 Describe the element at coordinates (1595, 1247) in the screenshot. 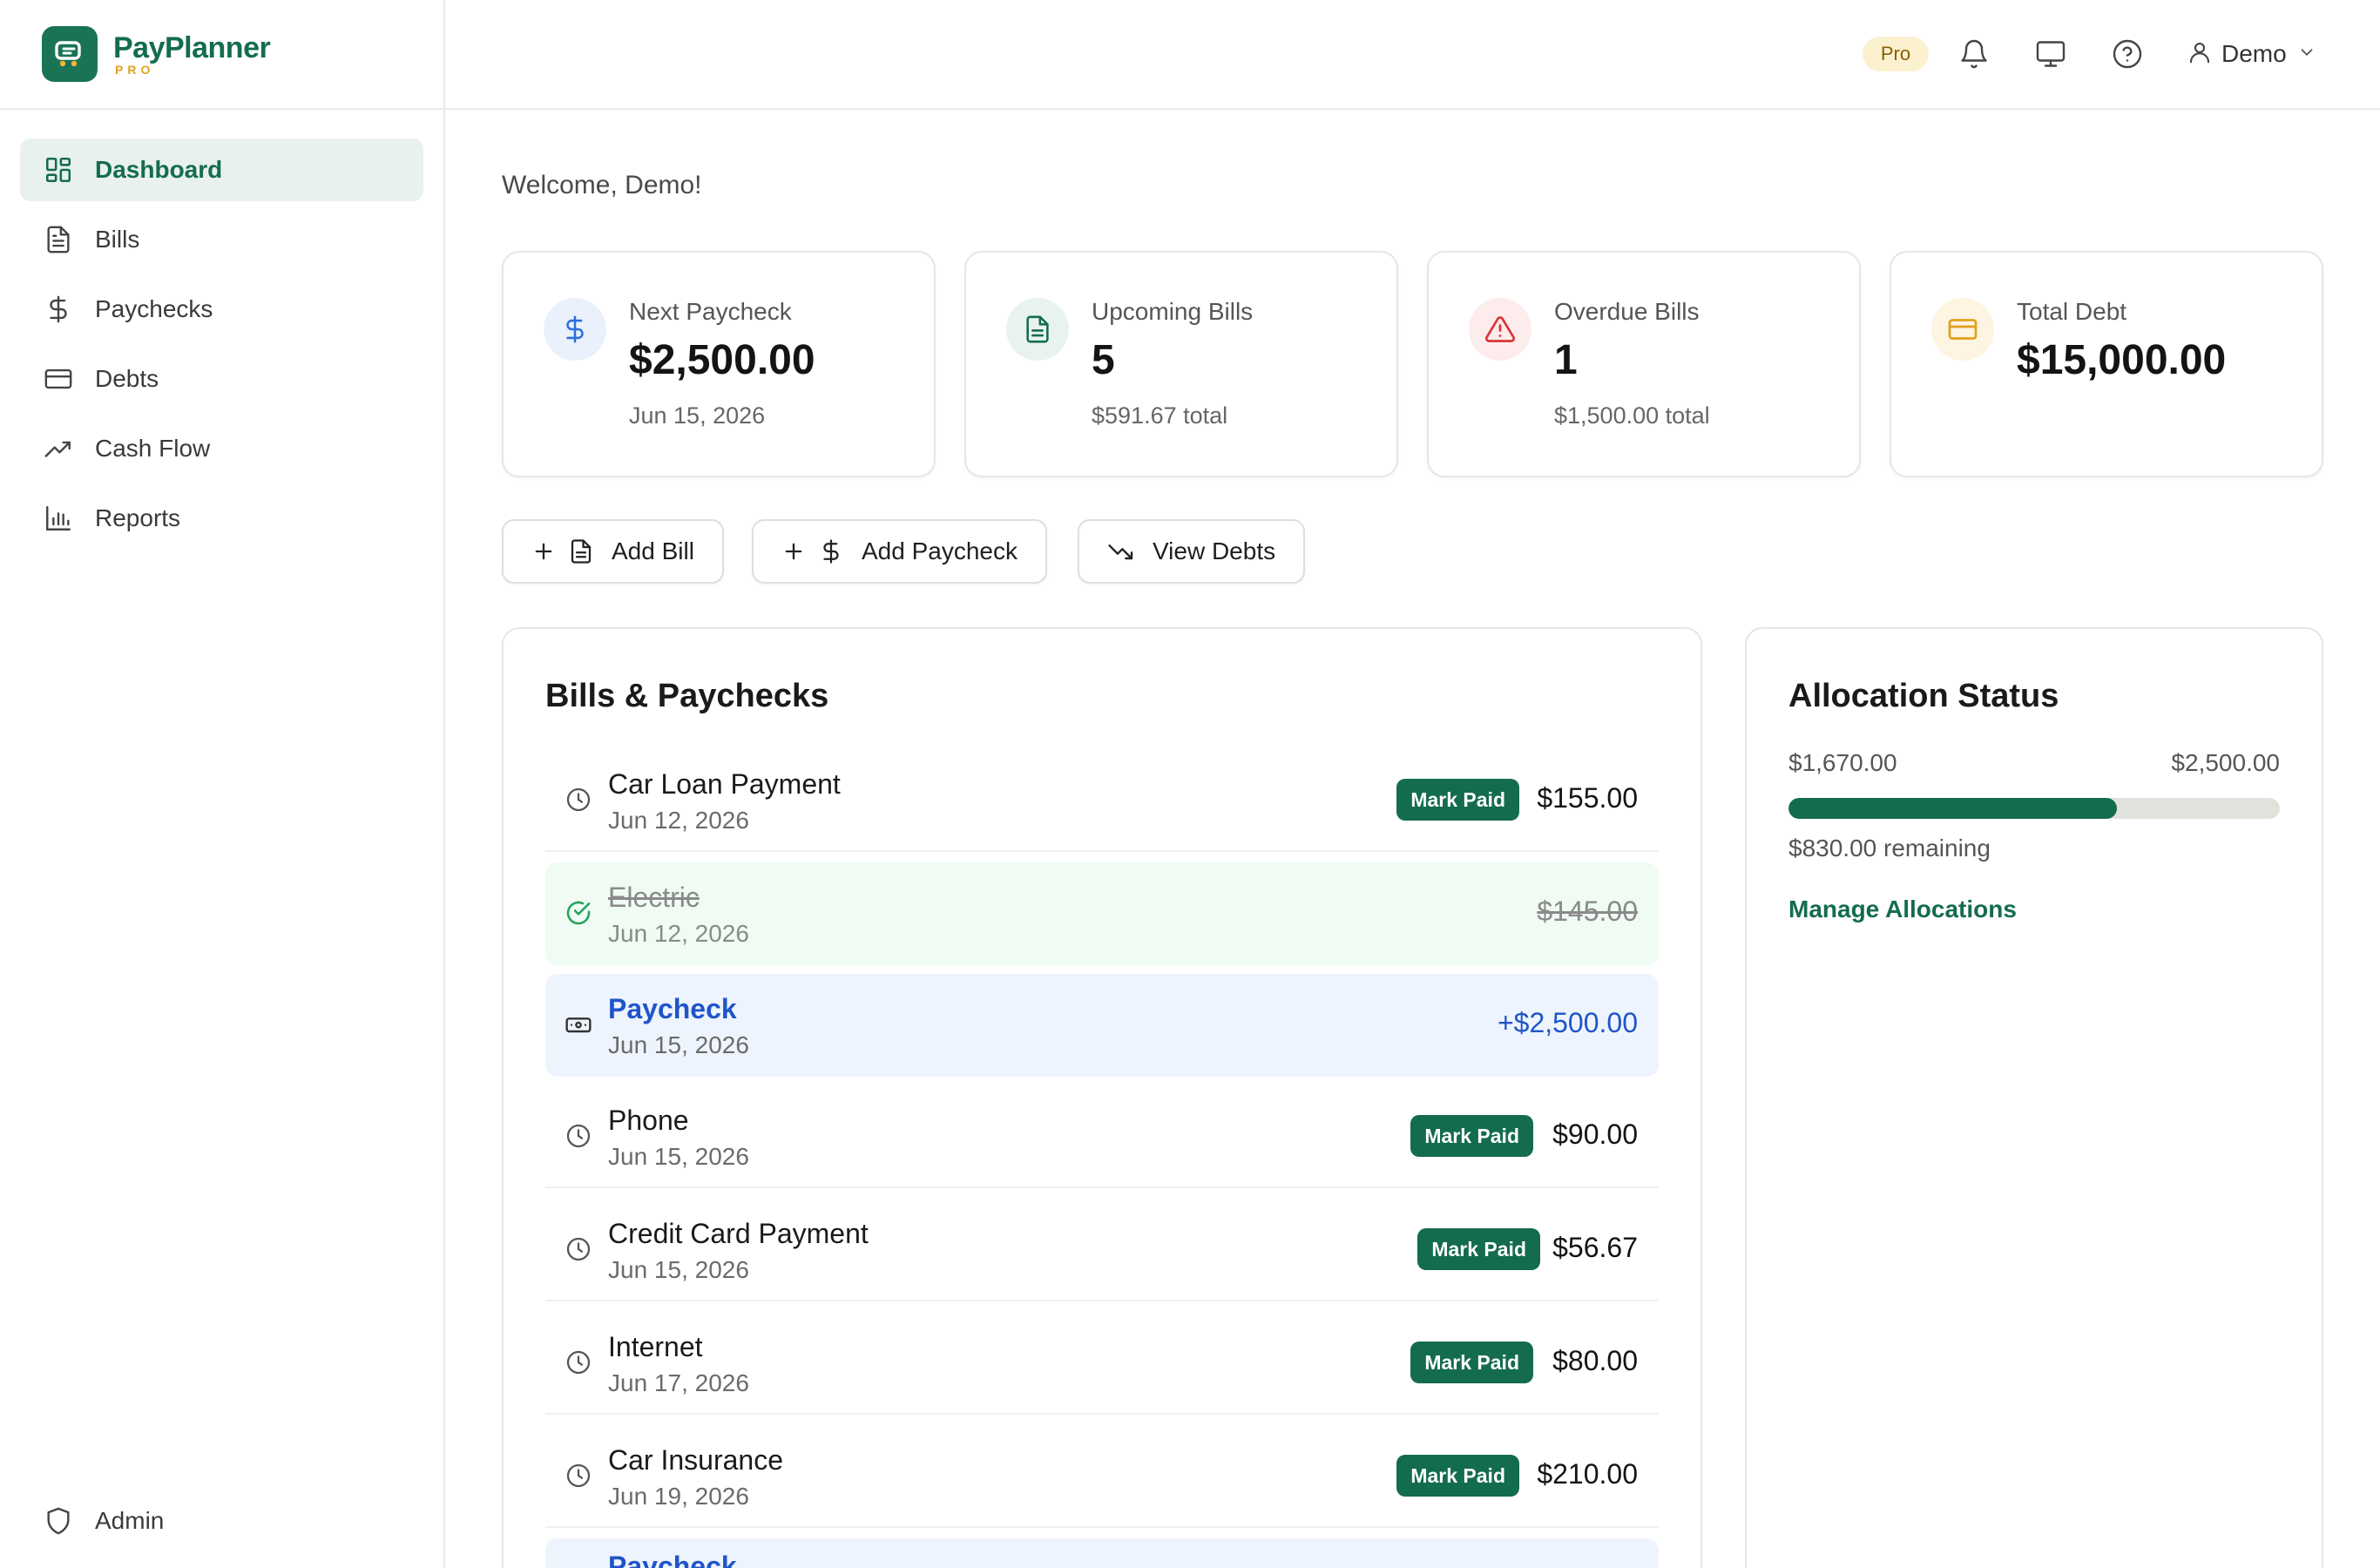

I see `item-amount: $56.67` at that location.